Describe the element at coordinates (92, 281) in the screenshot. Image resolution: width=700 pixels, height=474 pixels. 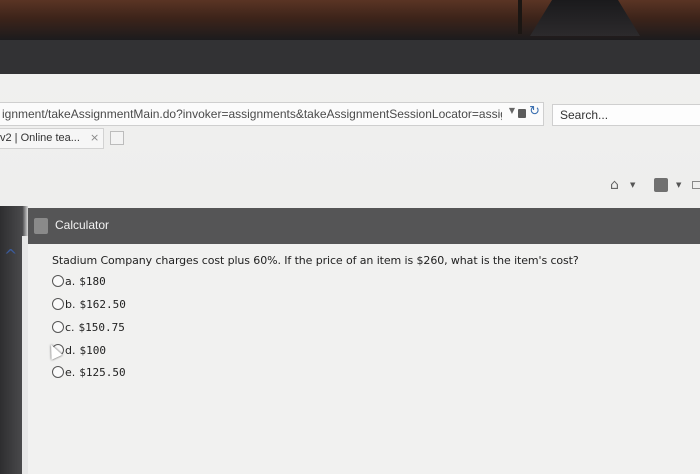
I see `option-value: $180` at that location.